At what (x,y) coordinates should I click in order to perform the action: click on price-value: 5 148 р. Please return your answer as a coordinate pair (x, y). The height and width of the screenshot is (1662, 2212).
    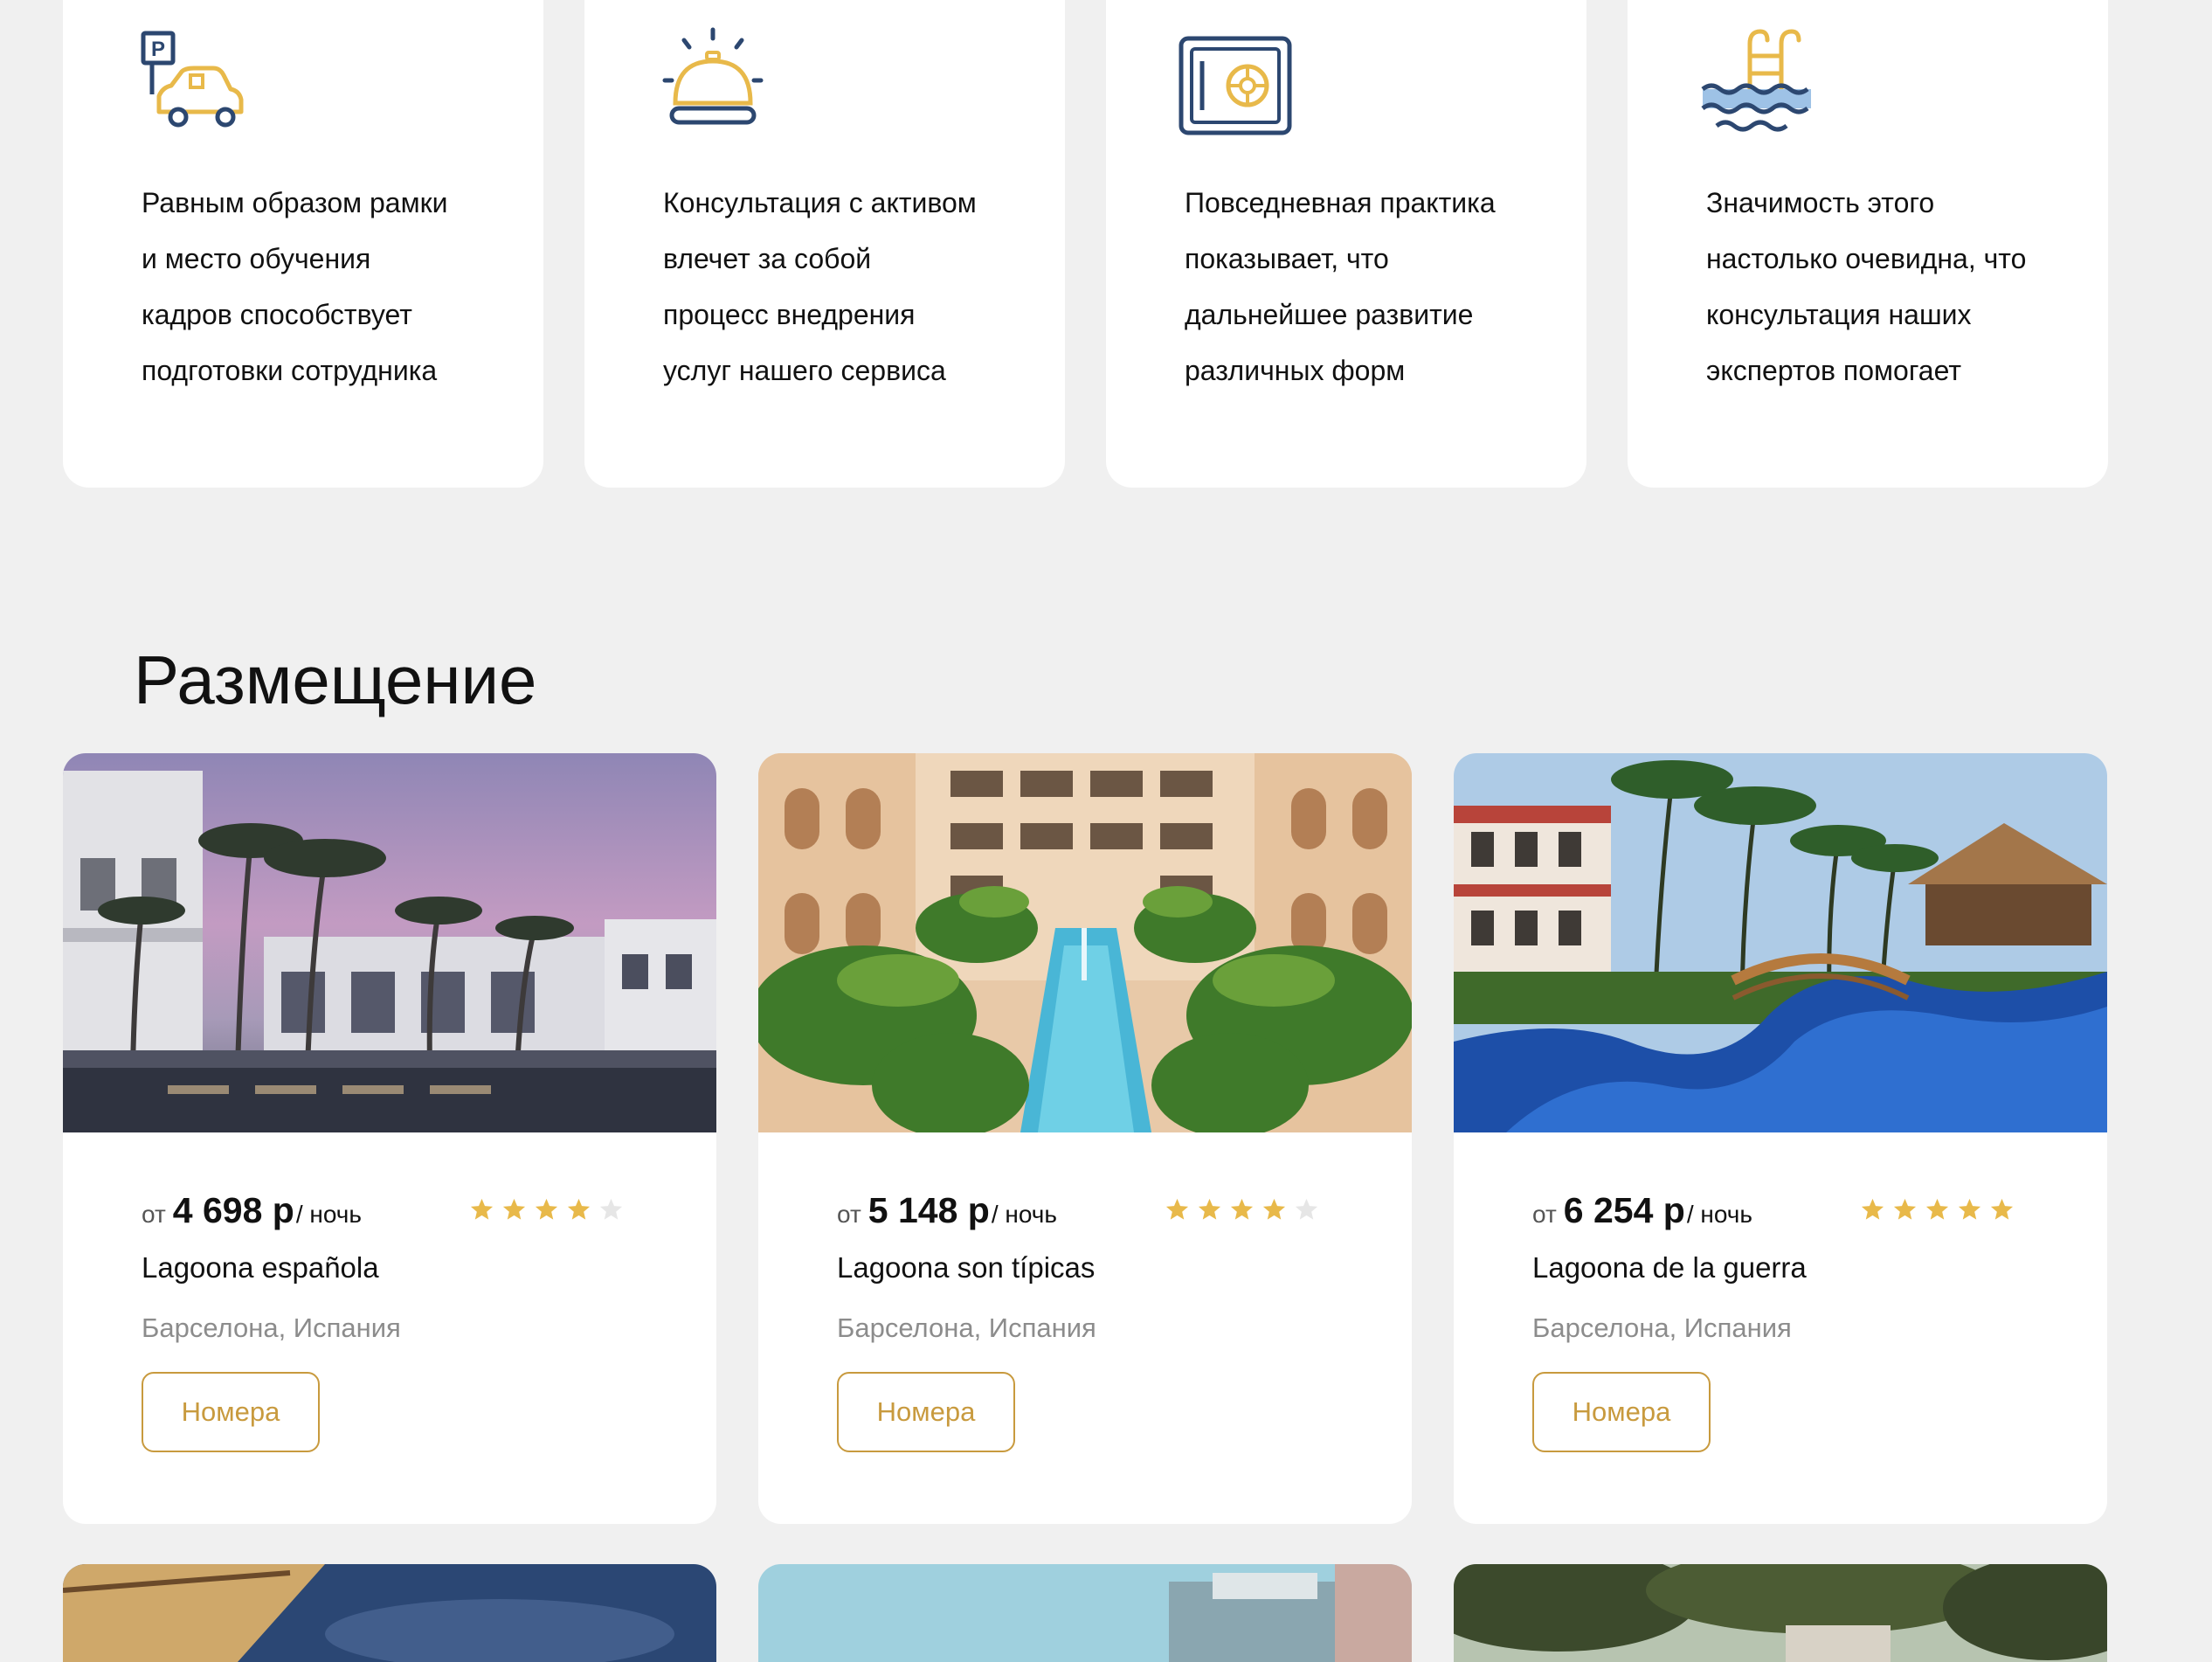
    Looking at the image, I should click on (929, 1210).